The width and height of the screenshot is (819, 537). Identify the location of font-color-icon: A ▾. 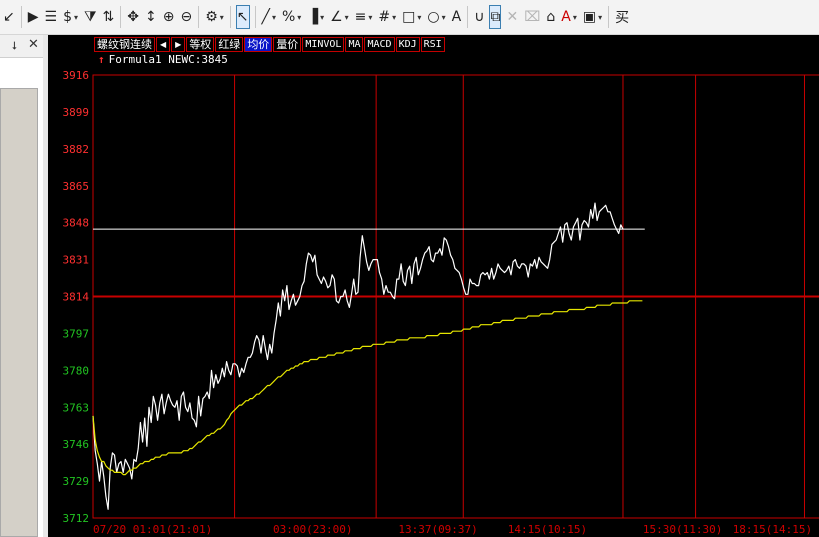
(569, 17).